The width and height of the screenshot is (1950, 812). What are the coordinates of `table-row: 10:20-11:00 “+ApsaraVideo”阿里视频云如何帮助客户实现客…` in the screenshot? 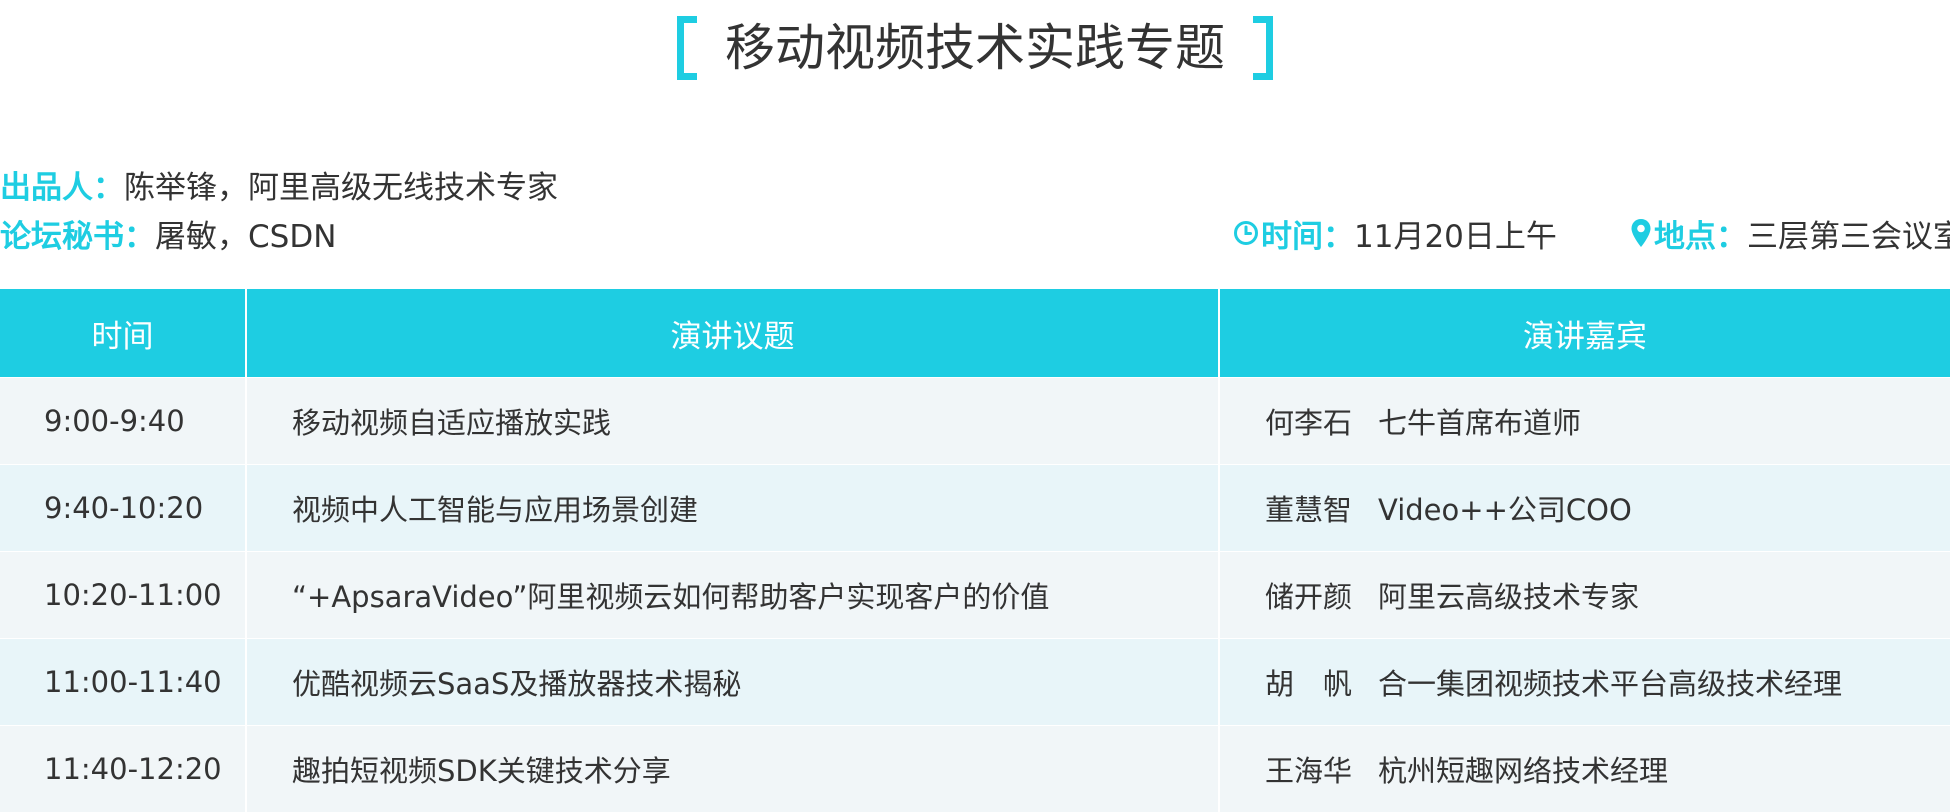 It's located at (975, 595).